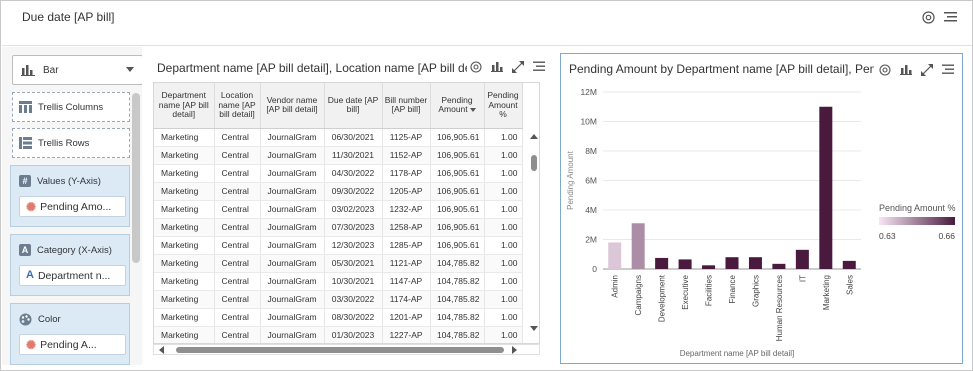 This screenshot has width=973, height=371. I want to click on column-header: Bill number [AP bill], so click(406, 106).